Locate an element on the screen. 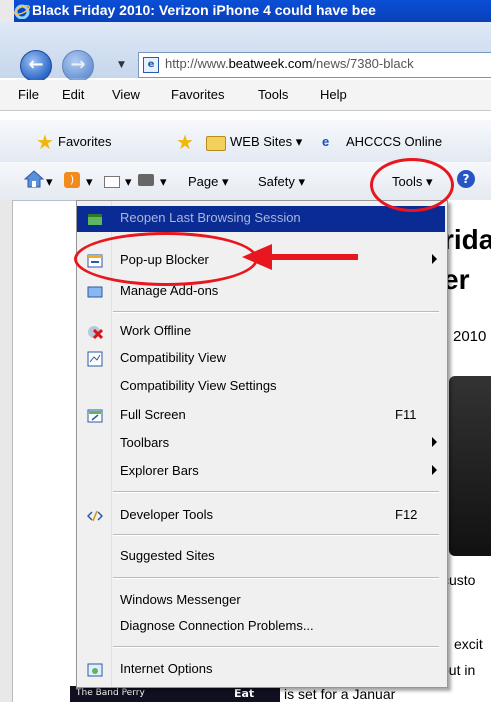 This screenshot has width=491, height=702. back-button: ← is located at coordinates (36, 66).